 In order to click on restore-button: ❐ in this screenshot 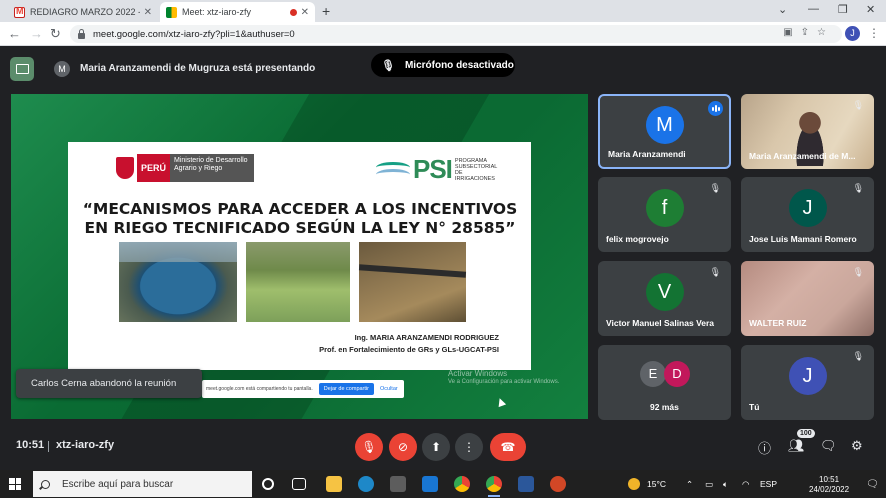, I will do `click(843, 9)`.